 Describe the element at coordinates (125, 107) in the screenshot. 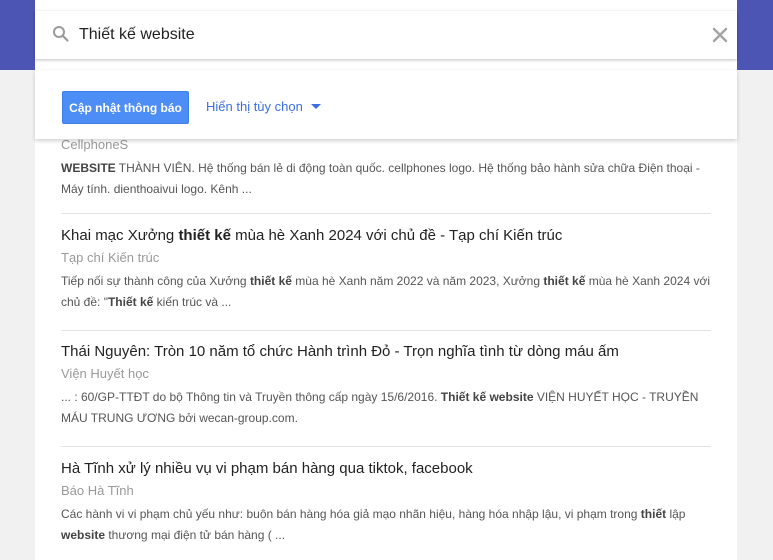

I see `update-notifications-button: Cập nhật thông báo` at that location.